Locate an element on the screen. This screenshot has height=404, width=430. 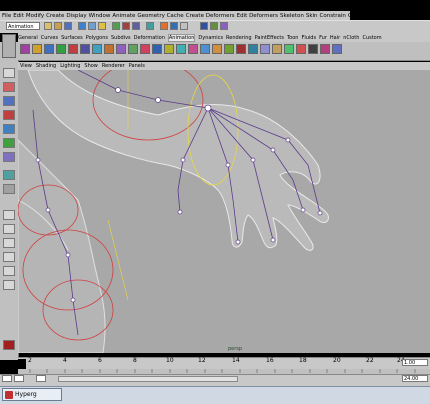
shelf-nonlinear-icon is located at coordinates (241, 49).